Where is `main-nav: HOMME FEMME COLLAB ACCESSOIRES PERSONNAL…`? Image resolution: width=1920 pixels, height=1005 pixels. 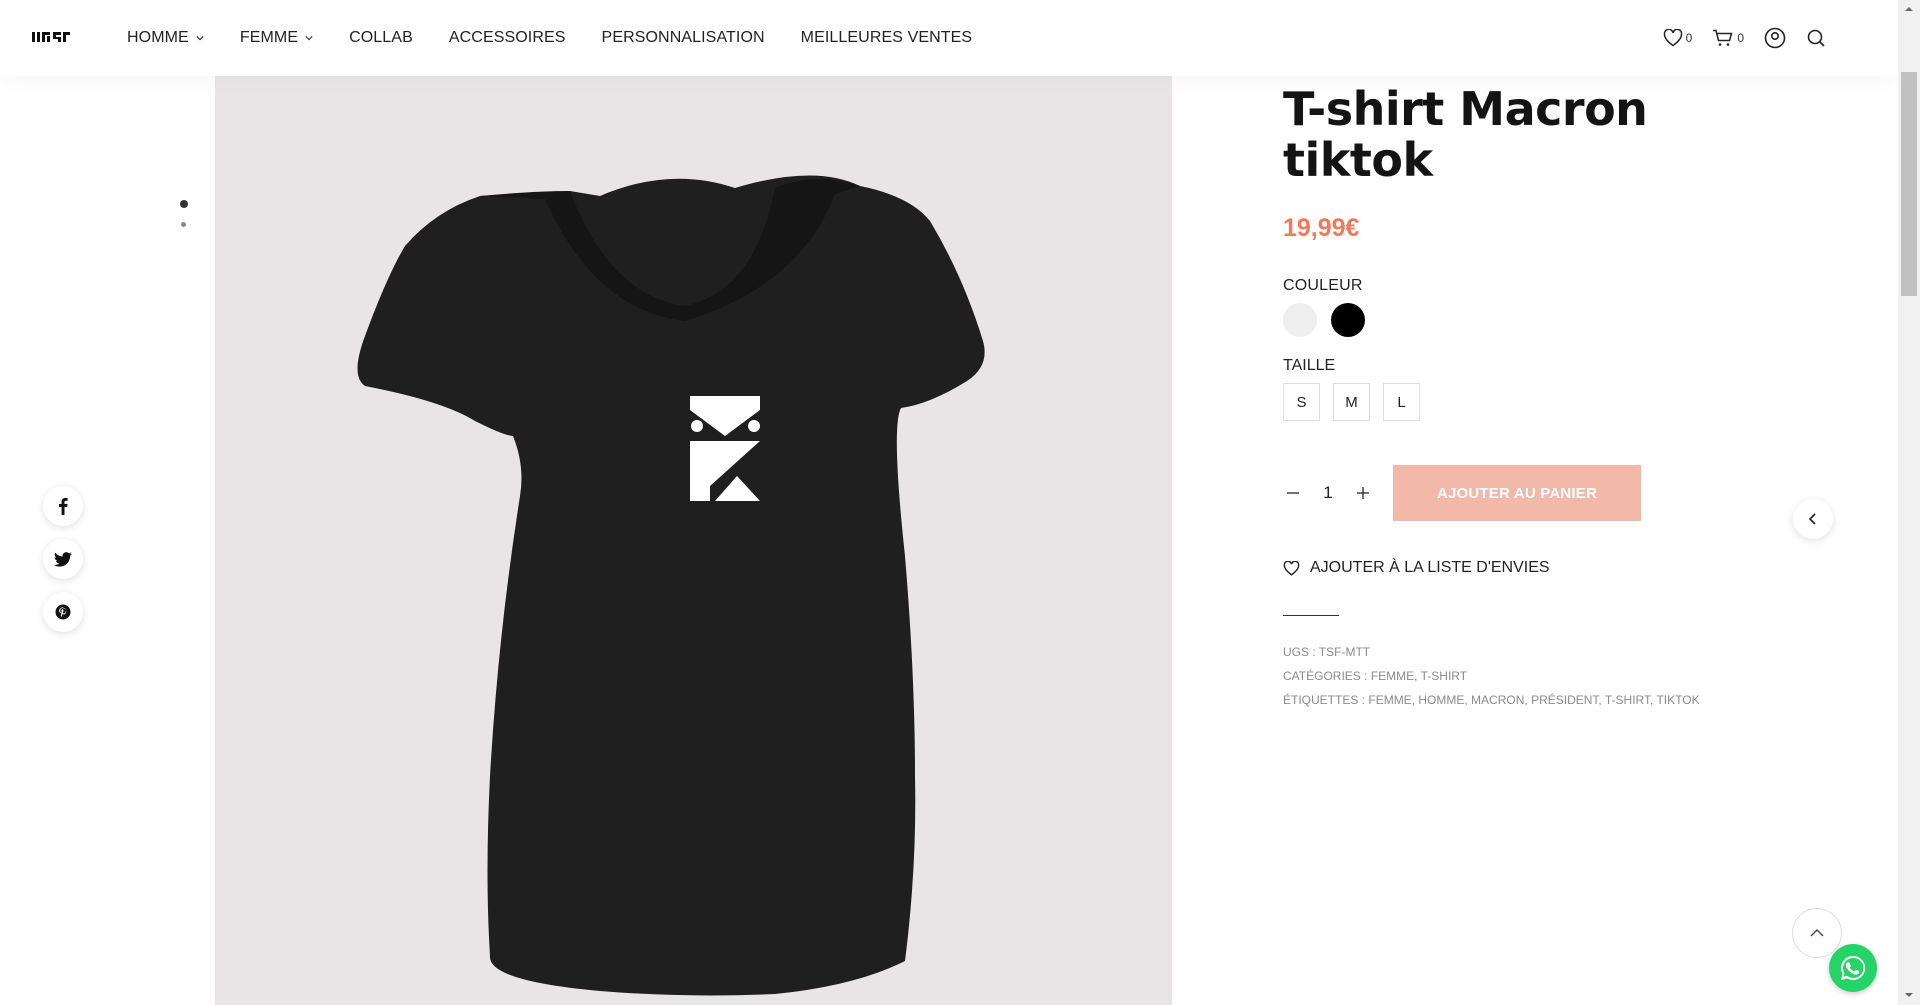
main-nav: HOMME FEMME COLLAB ACCESSOIRES PERSONNAL… is located at coordinates (567, 38).